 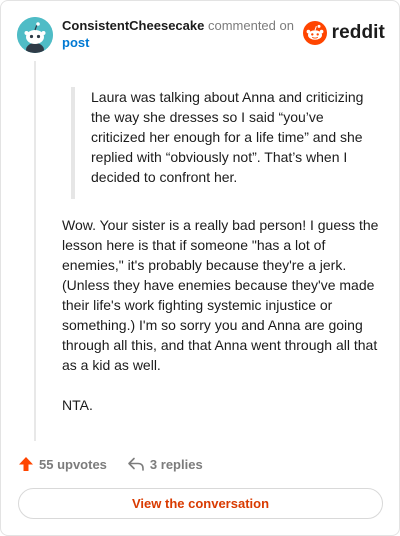 What do you see at coordinates (77, 405) in the screenshot?
I see `comment-paragraph: NTA.` at bounding box center [77, 405].